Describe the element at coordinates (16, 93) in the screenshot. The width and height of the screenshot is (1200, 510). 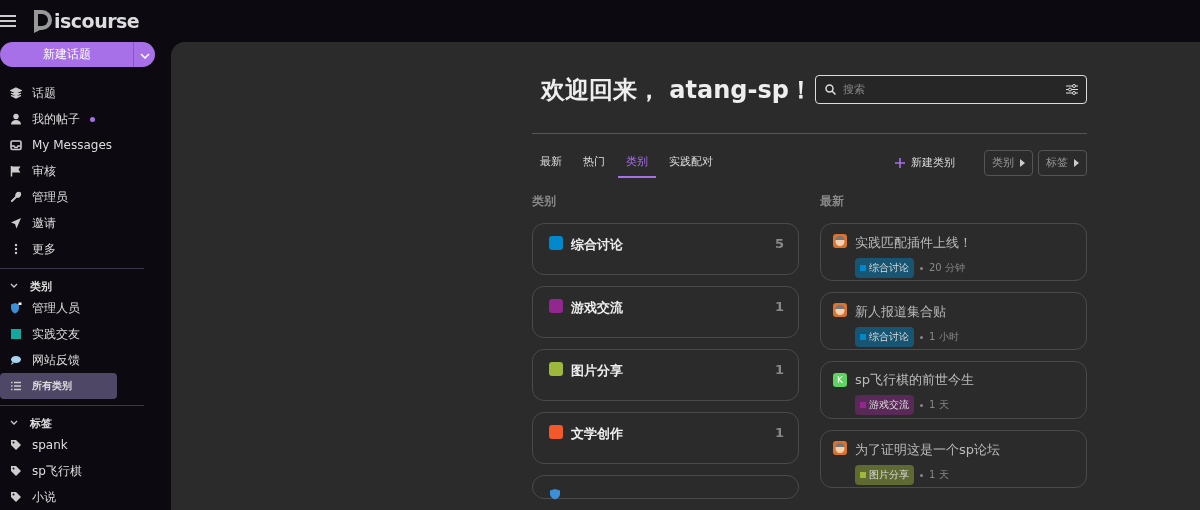
I see `layers-icon` at that location.